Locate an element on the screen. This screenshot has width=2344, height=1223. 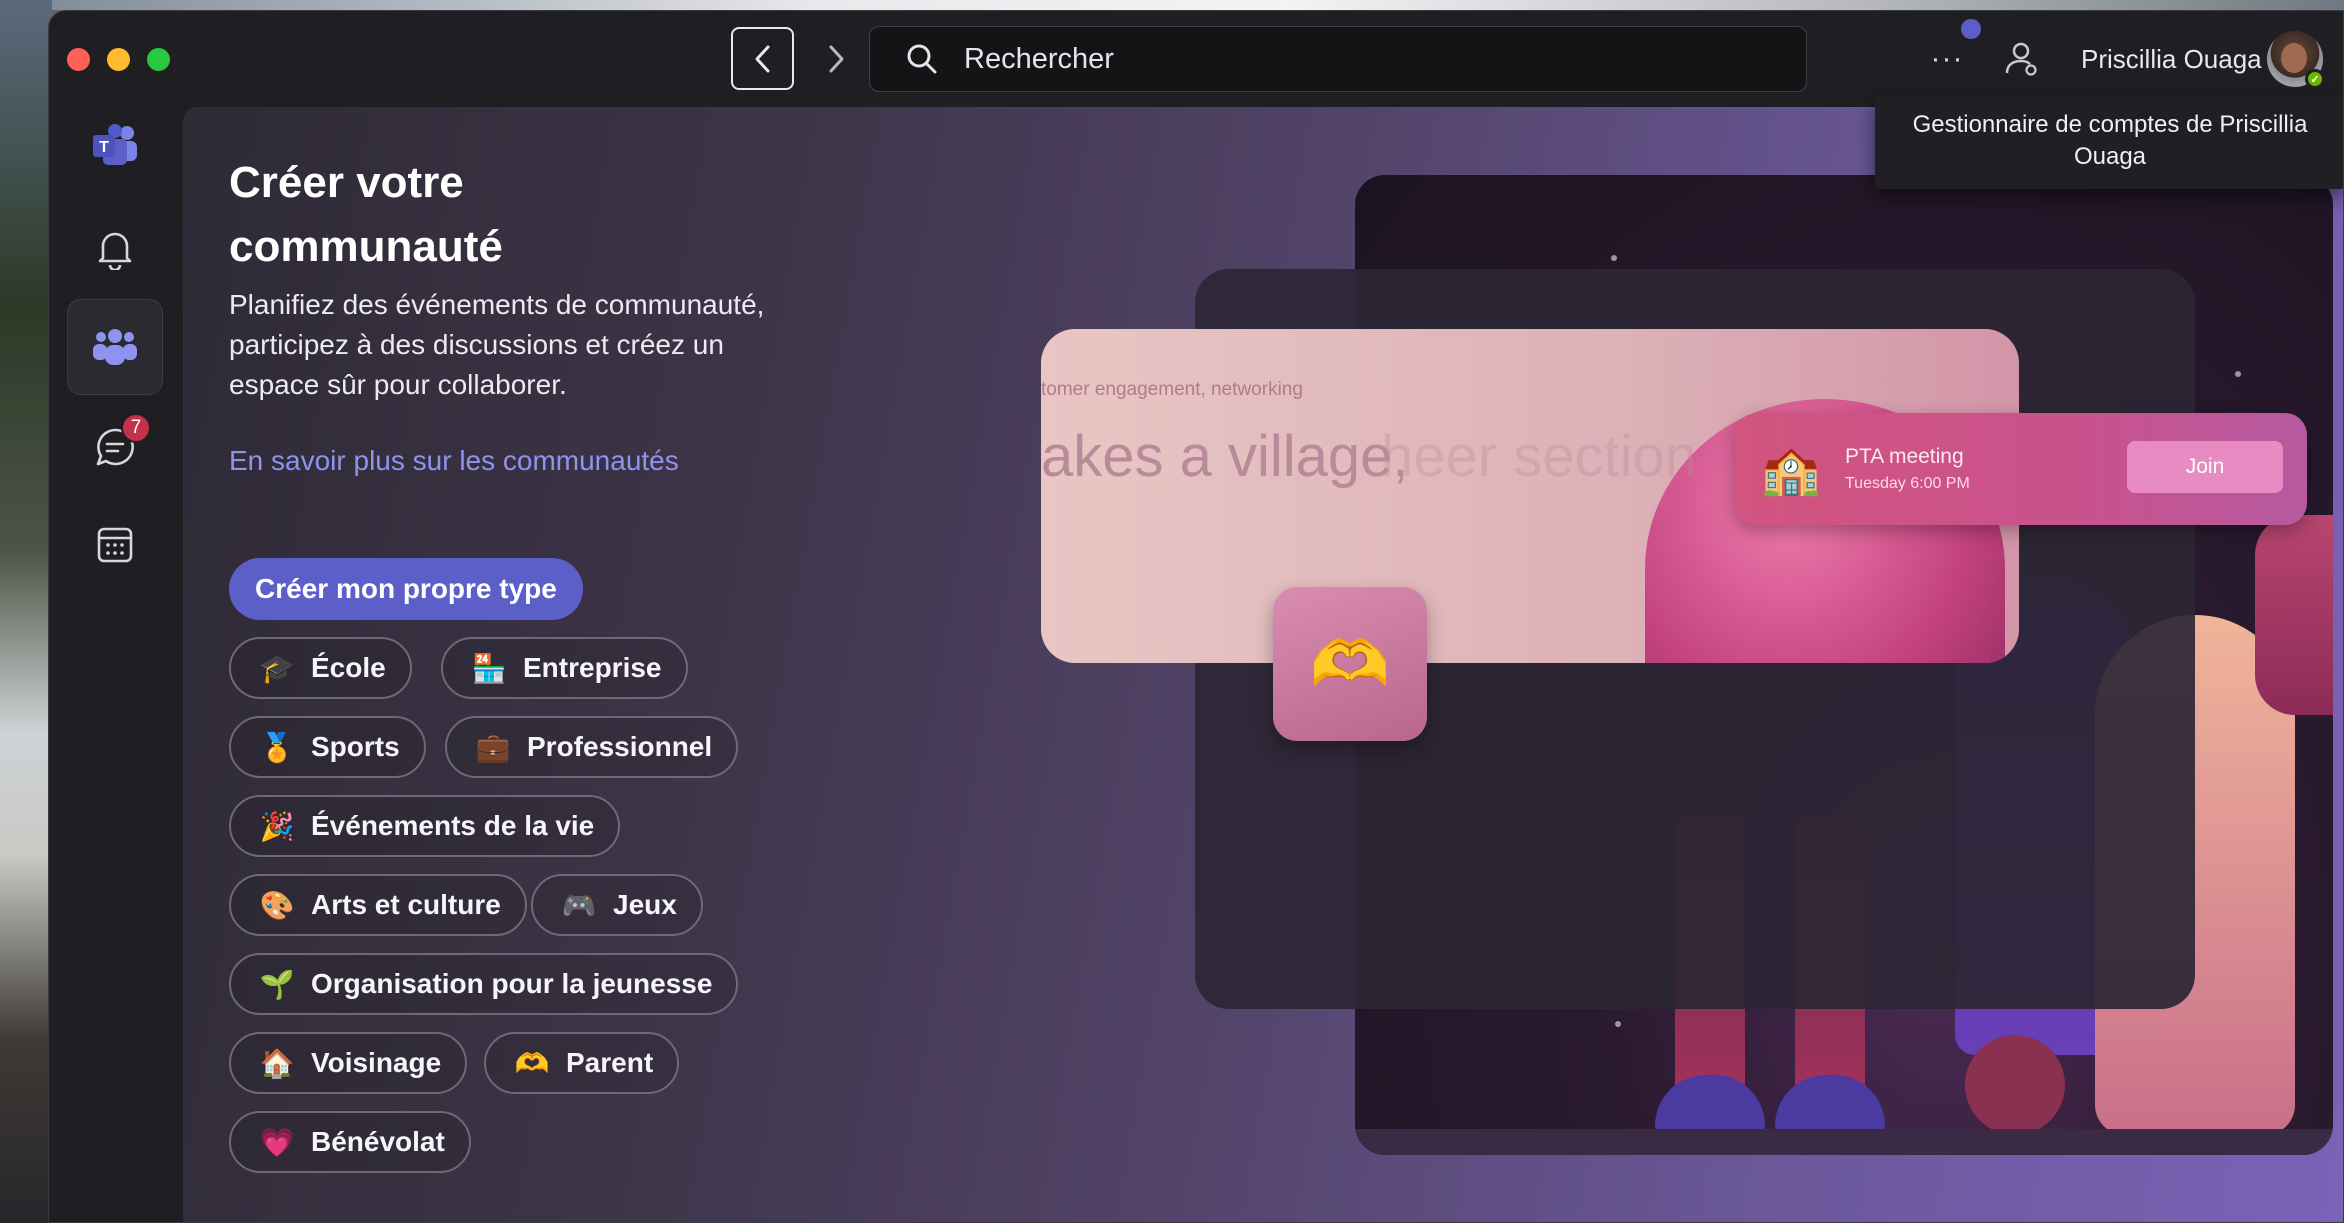
background-window-strip is located at coordinates (26, 611).